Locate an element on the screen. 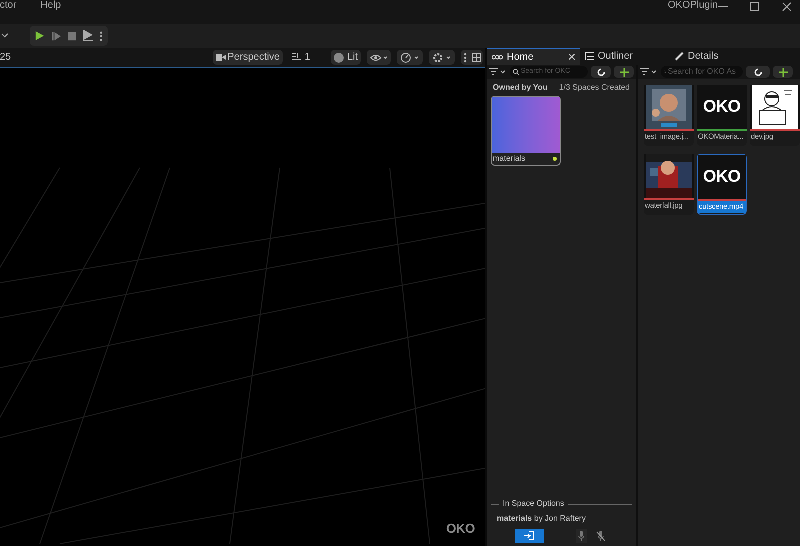 The width and height of the screenshot is (800, 546). space-owner-text: materials by Jon Raftery is located at coordinates (541, 519).